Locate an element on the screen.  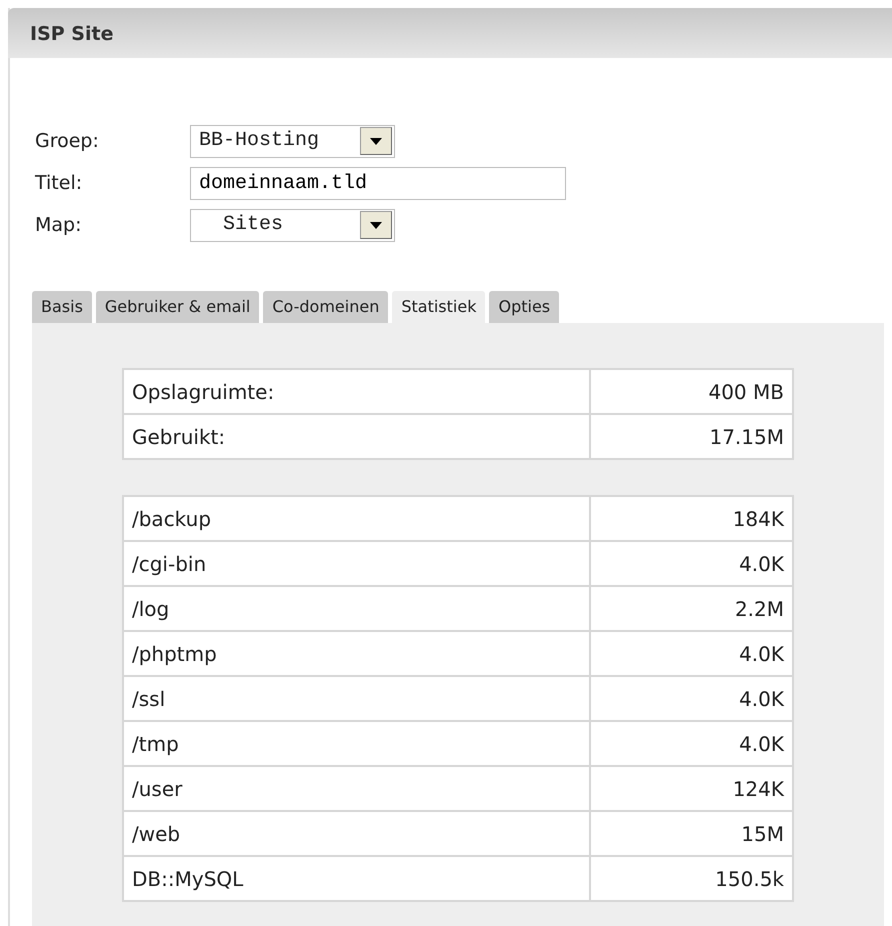
table-cell: 150.5k is located at coordinates (691, 878).